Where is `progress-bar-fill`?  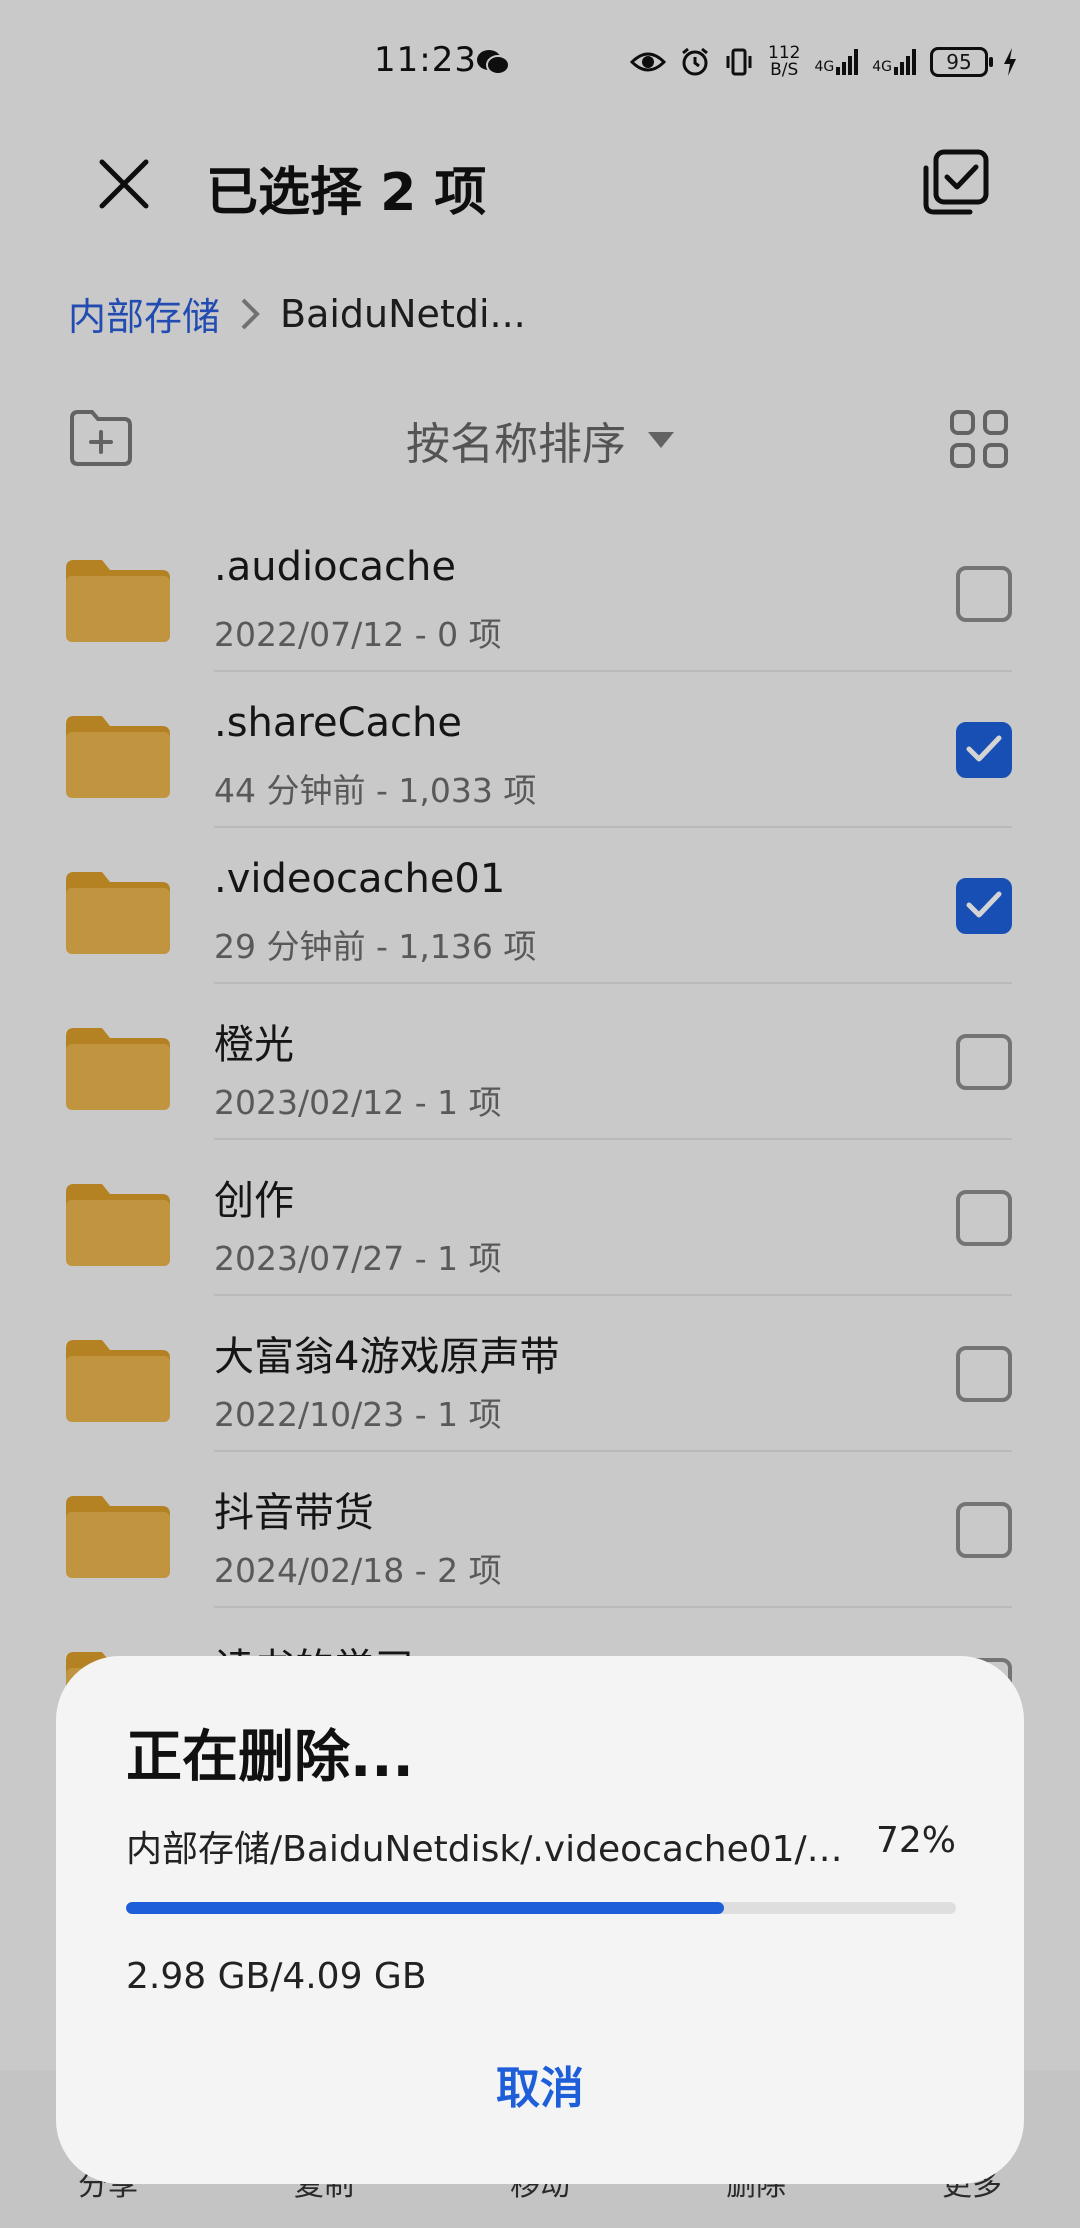
progress-bar-fill is located at coordinates (425, 1908).